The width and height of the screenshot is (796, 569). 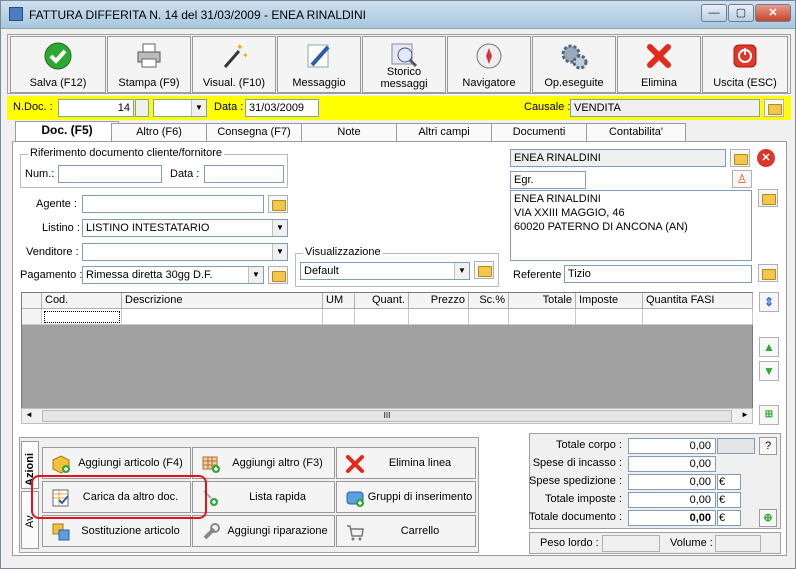 I want to click on row-header, so click(x=32, y=317).